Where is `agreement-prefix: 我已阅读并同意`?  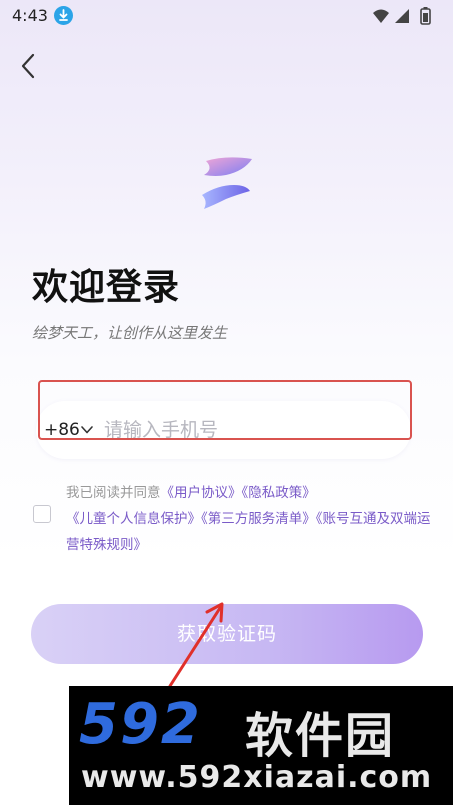
agreement-prefix: 我已阅读并同意 is located at coordinates (113, 493).